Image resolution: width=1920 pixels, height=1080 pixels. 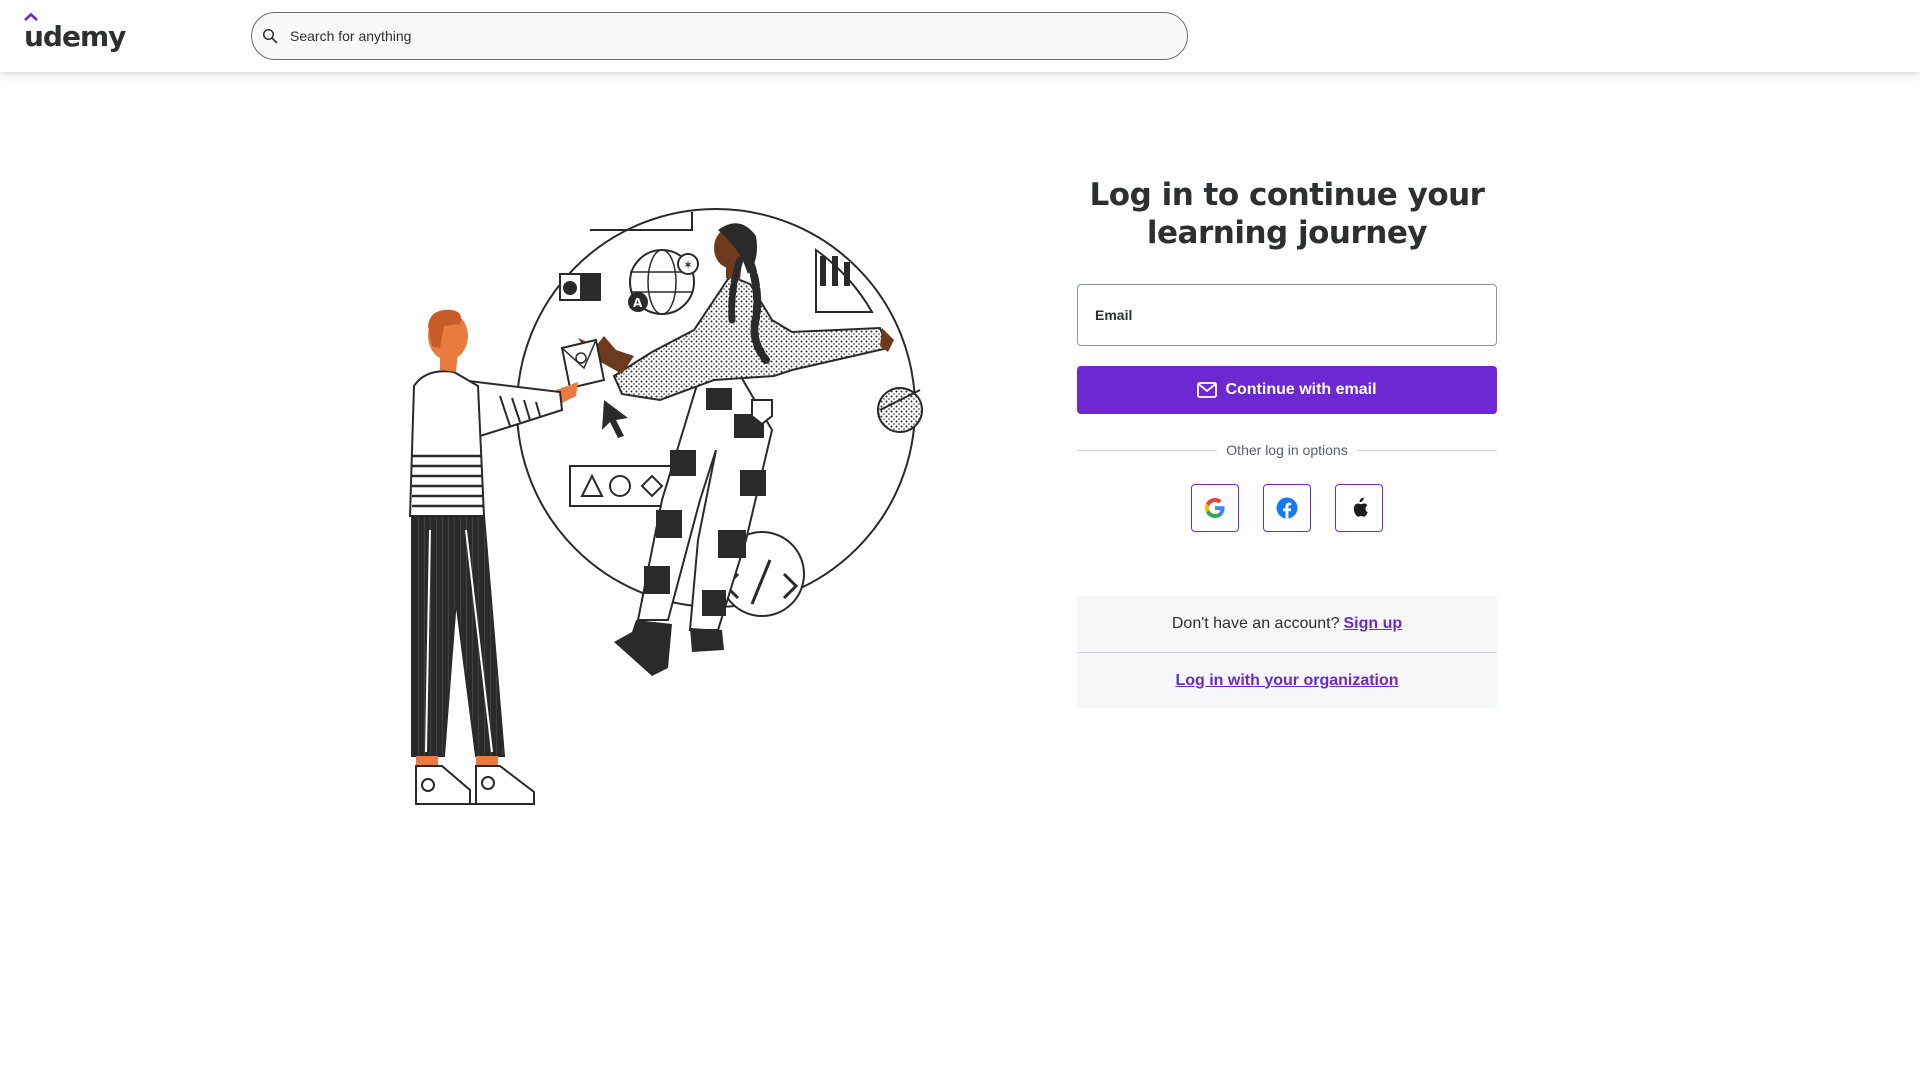 What do you see at coordinates (1301, 389) in the screenshot?
I see `continue-with-email-label: Continue with email` at bounding box center [1301, 389].